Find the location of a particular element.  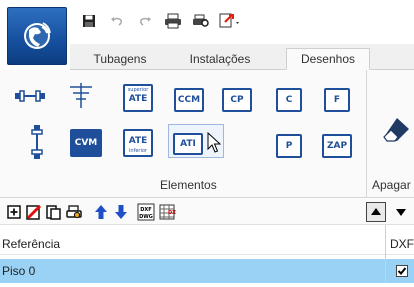

preview-icon is located at coordinates (201, 21).